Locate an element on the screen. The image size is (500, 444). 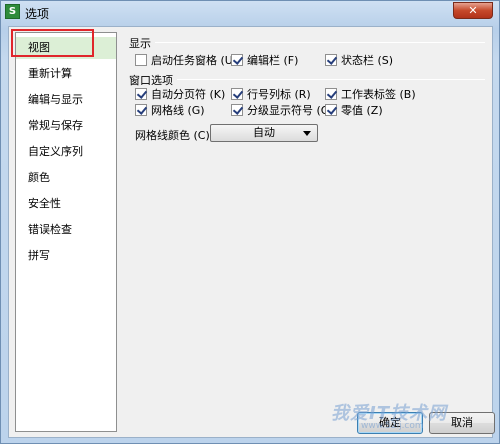
close-icon: ✕ is located at coordinates (473, 10).